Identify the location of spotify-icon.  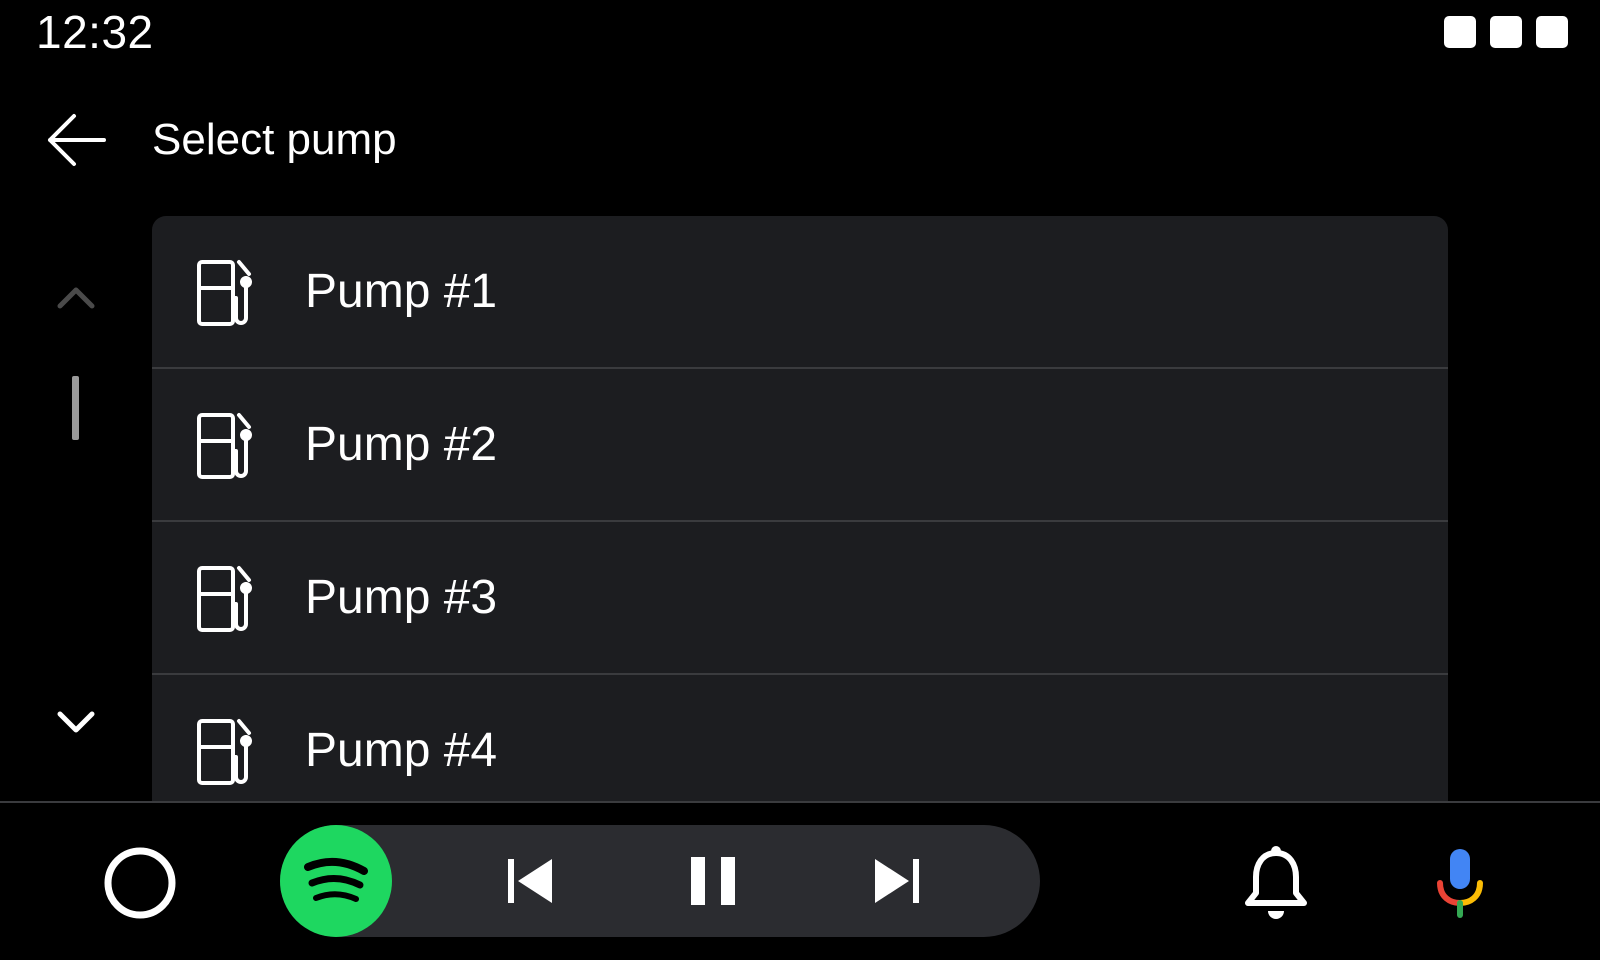
(336, 879).